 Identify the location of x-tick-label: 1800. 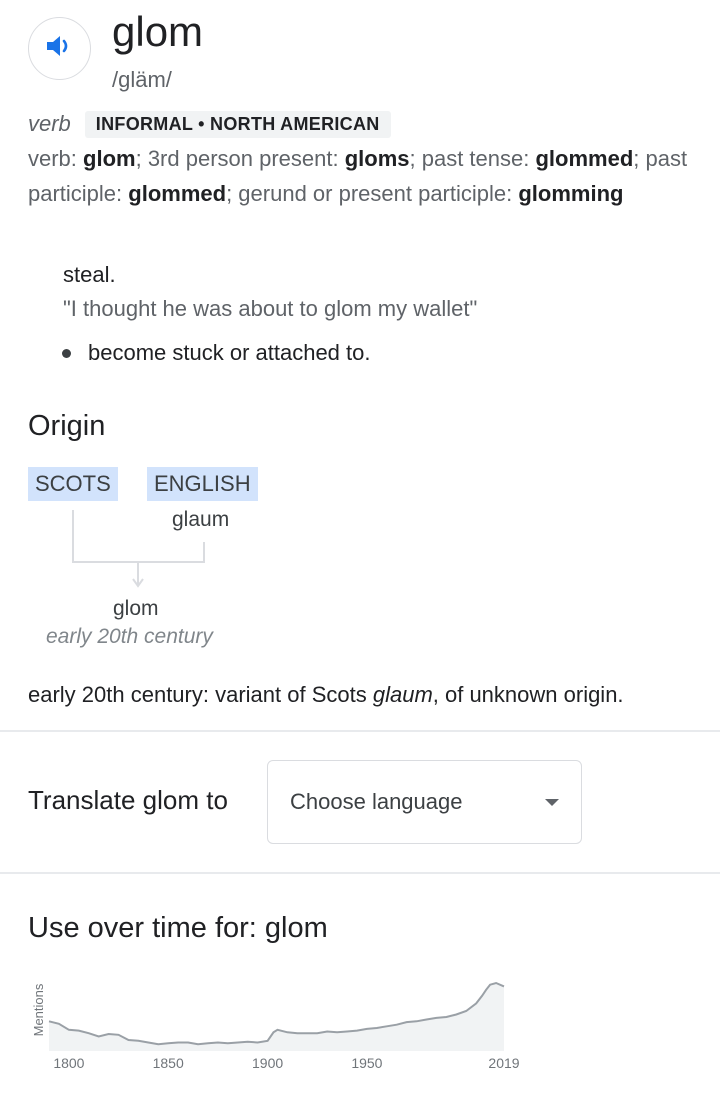
(68, 1063).